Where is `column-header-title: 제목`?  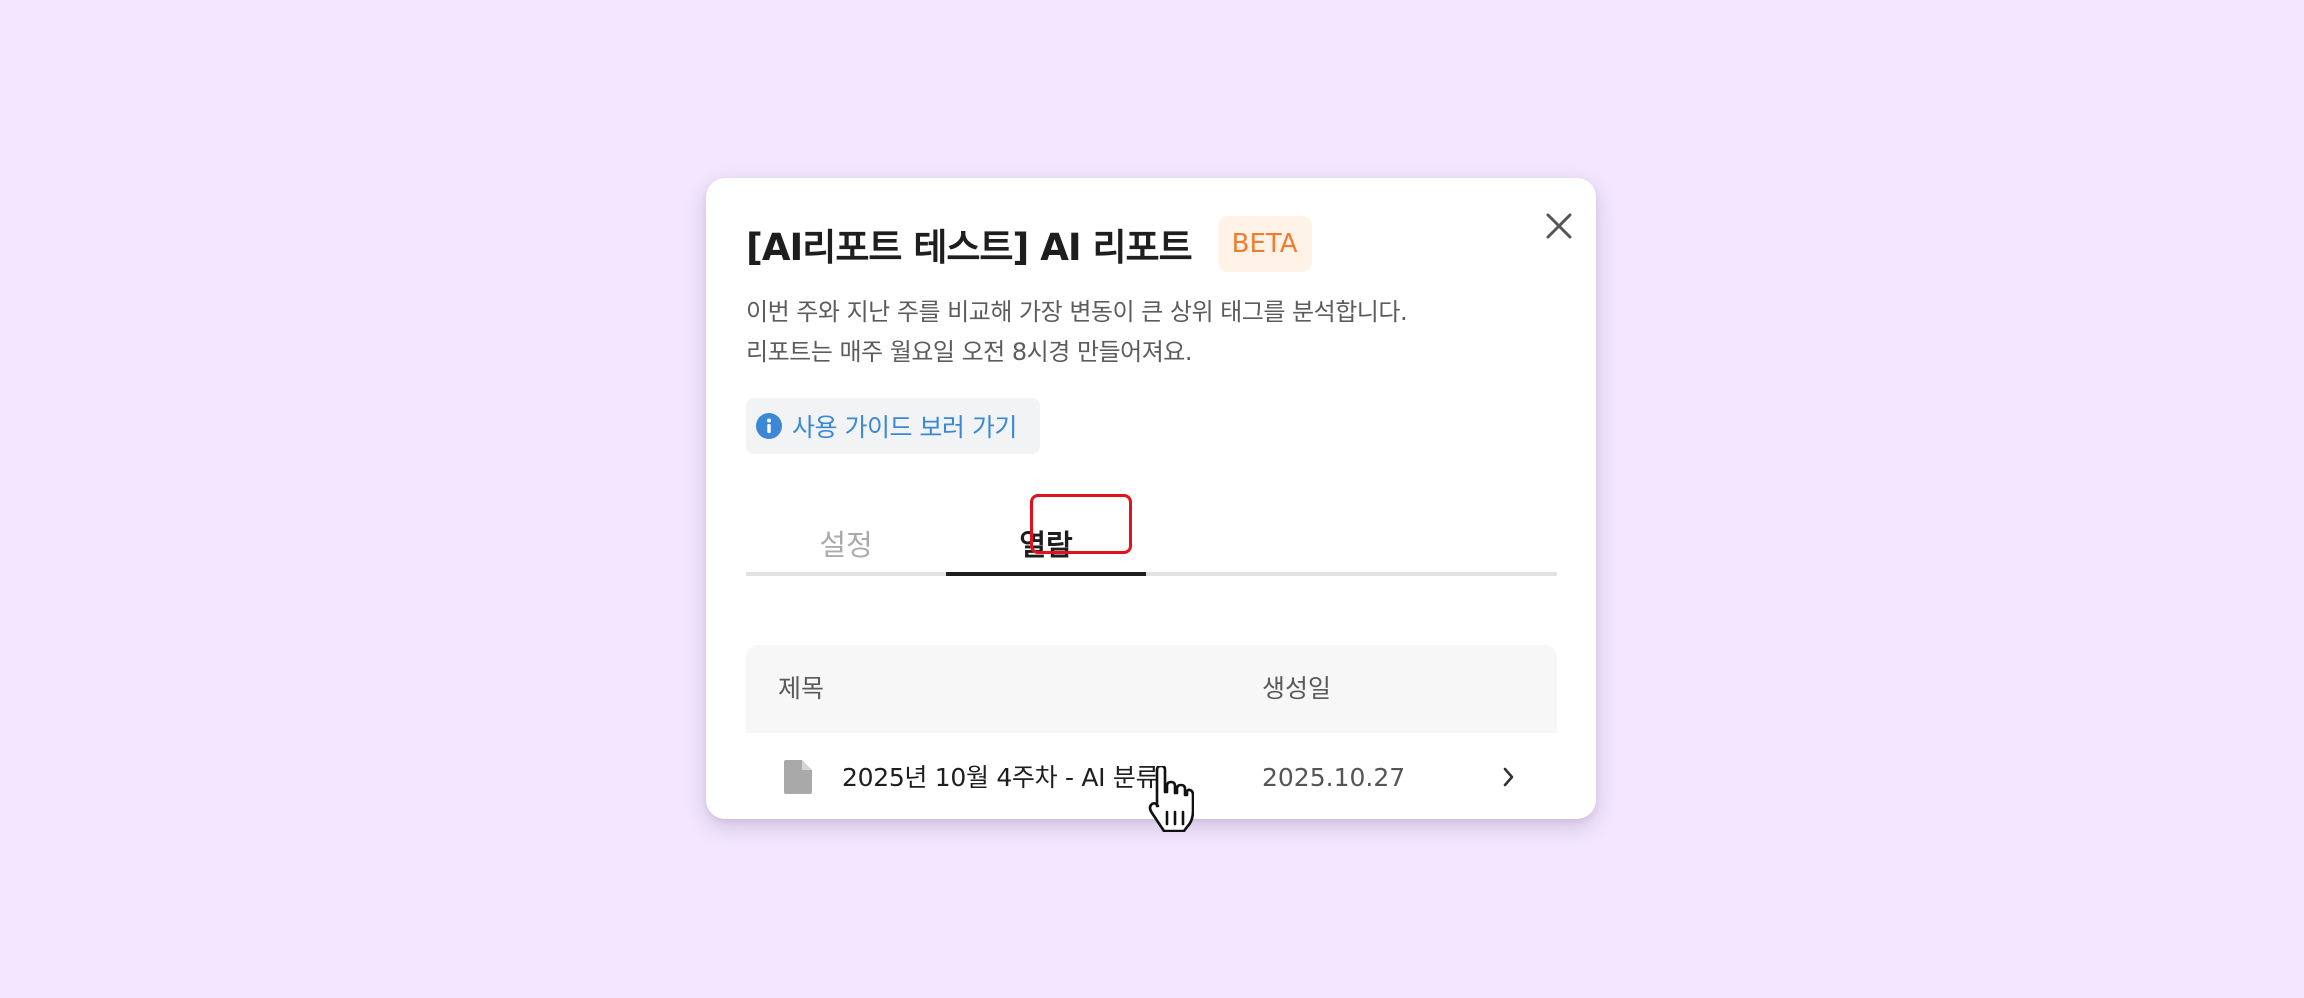 column-header-title: 제목 is located at coordinates (801, 688).